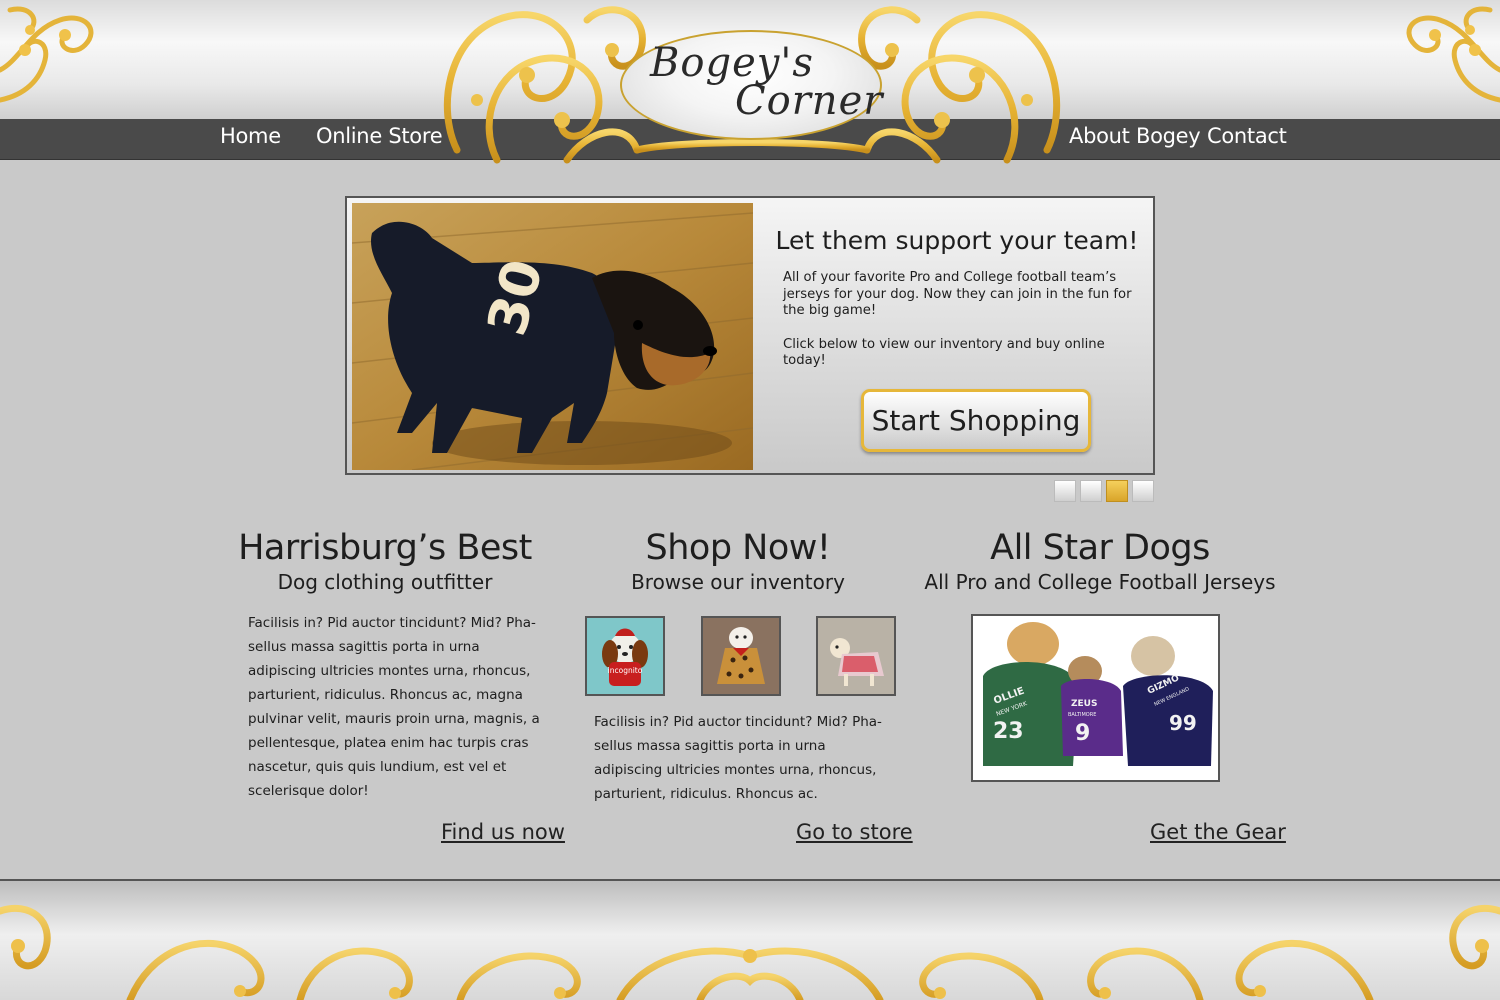  What do you see at coordinates (379, 136) in the screenshot?
I see `nav-online-store: Online Store` at bounding box center [379, 136].